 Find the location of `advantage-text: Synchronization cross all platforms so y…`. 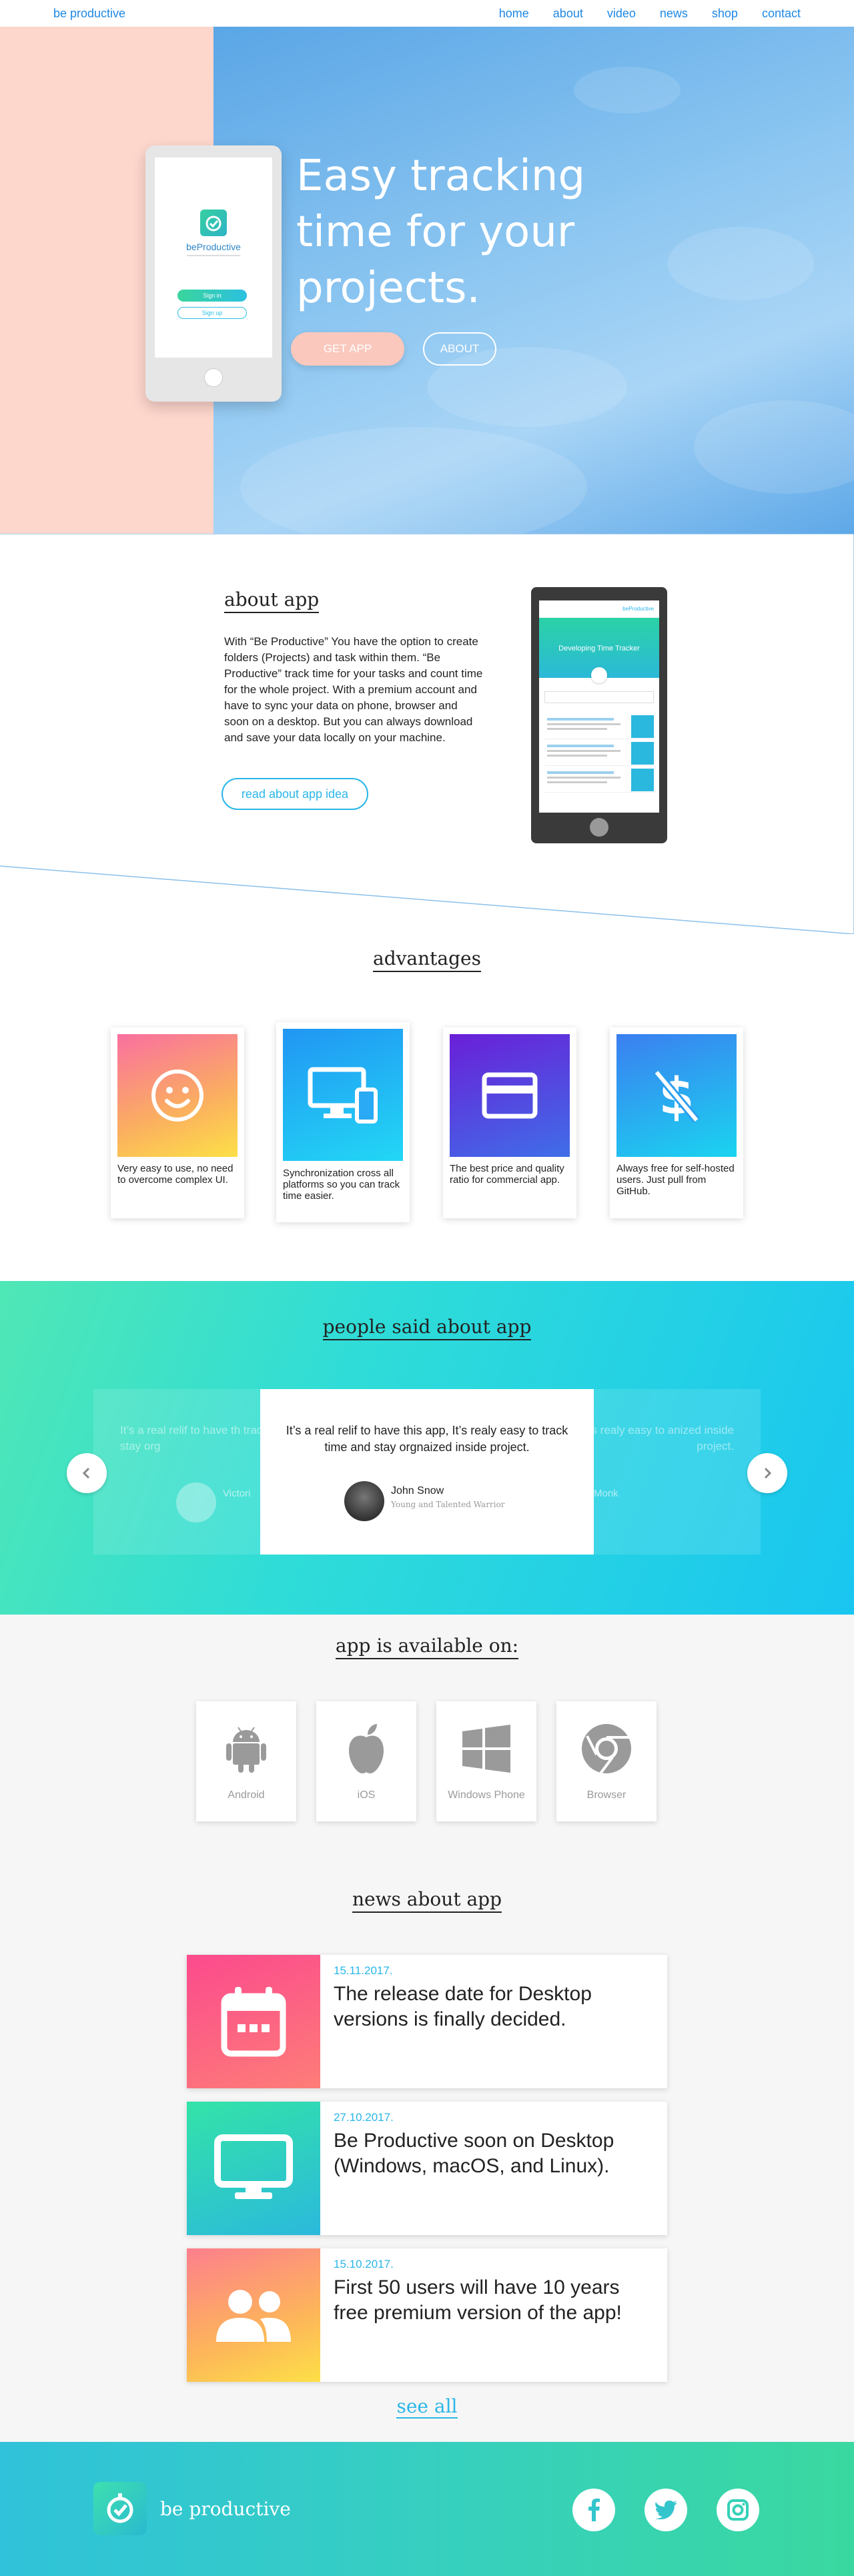

advantage-text: Synchronization cross all platforms so y… is located at coordinates (342, 1185).